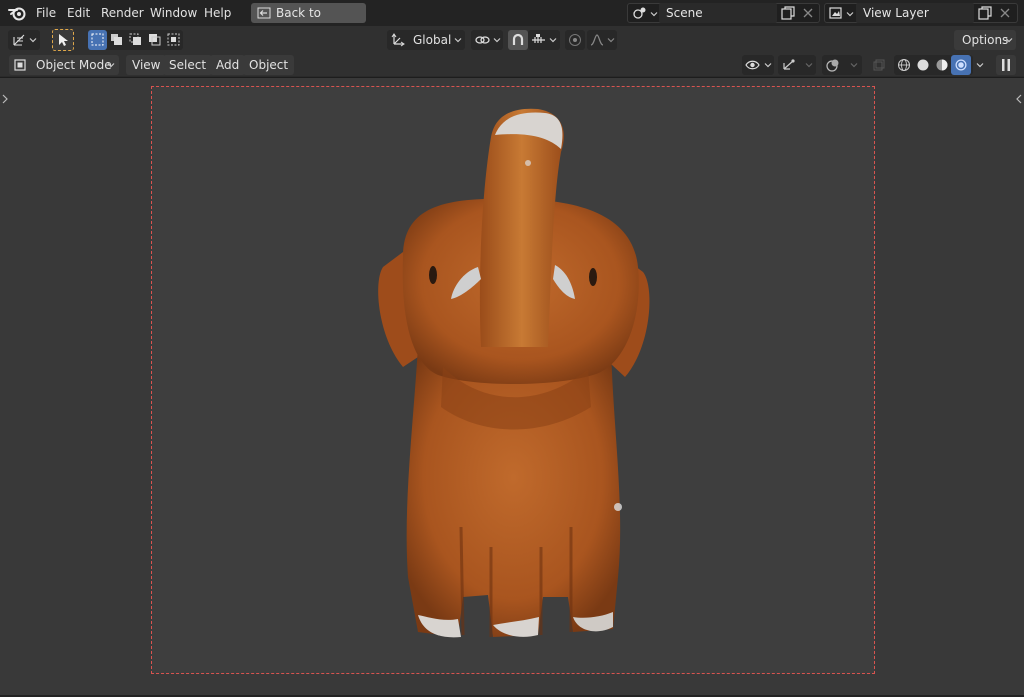 This screenshot has width=1024, height=697. I want to click on wireframe-sphere-icon, so click(904, 65).